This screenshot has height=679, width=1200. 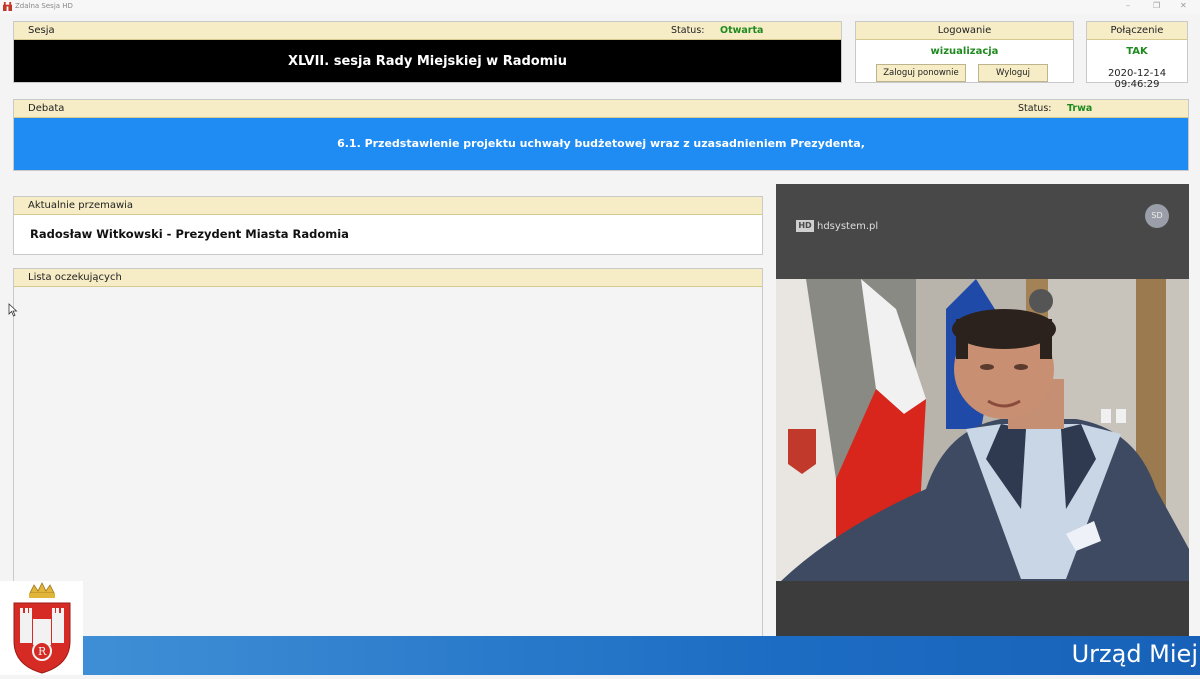 What do you see at coordinates (742, 30) in the screenshot?
I see `session-status-value: Otwarta` at bounding box center [742, 30].